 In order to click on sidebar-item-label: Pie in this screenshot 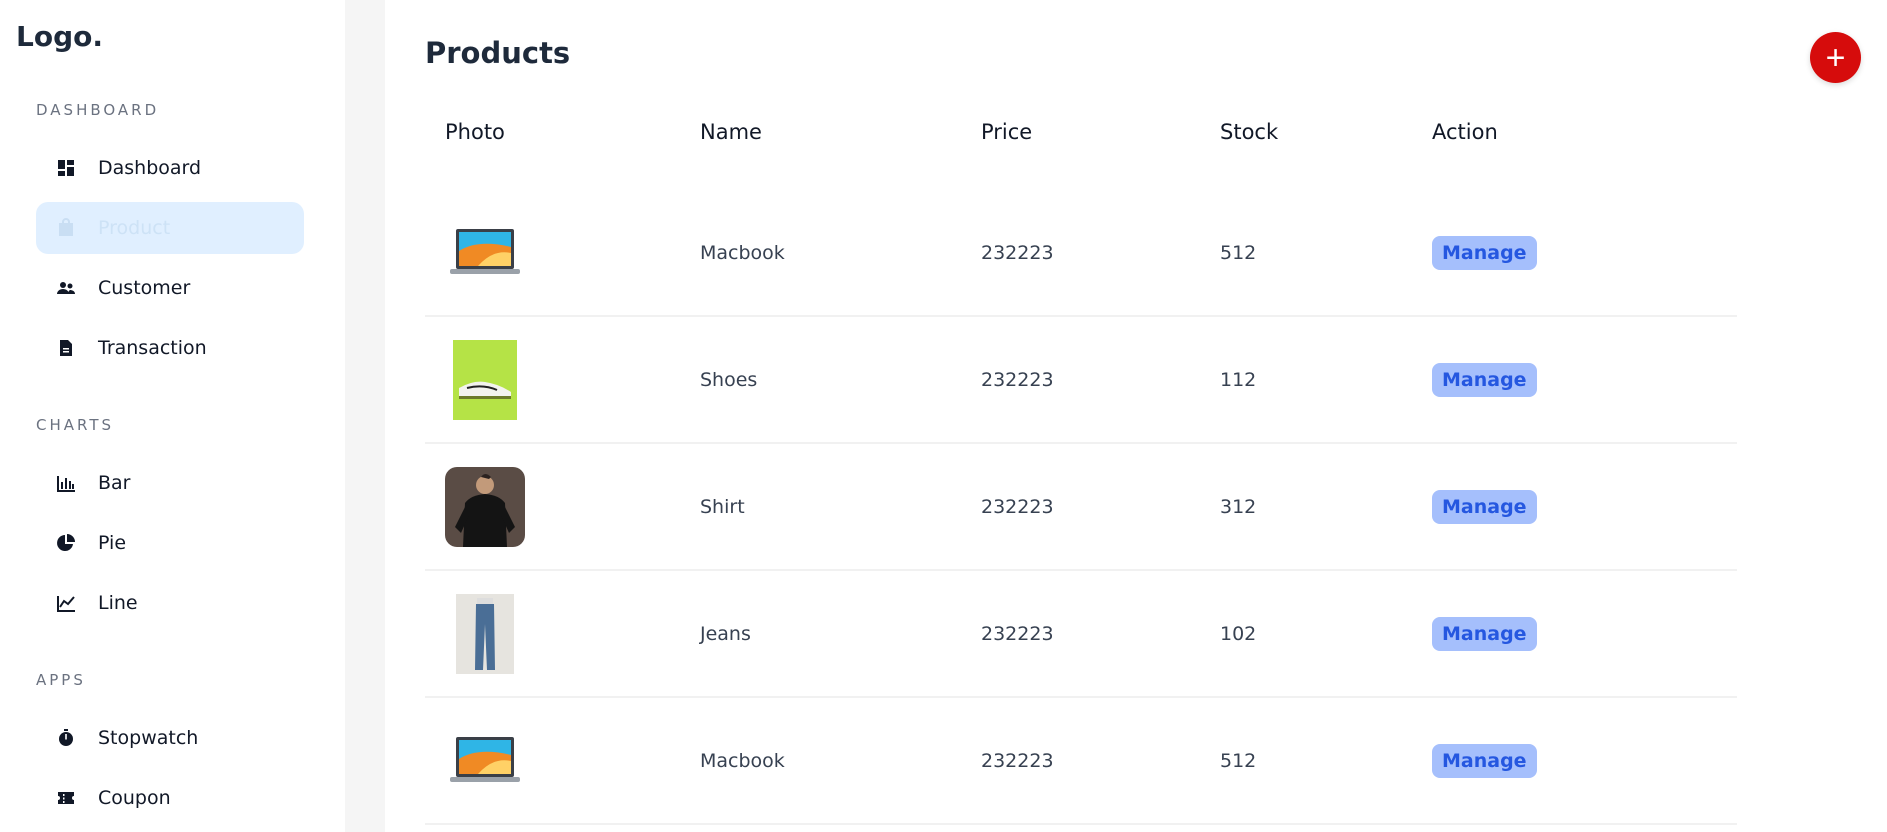, I will do `click(112, 543)`.